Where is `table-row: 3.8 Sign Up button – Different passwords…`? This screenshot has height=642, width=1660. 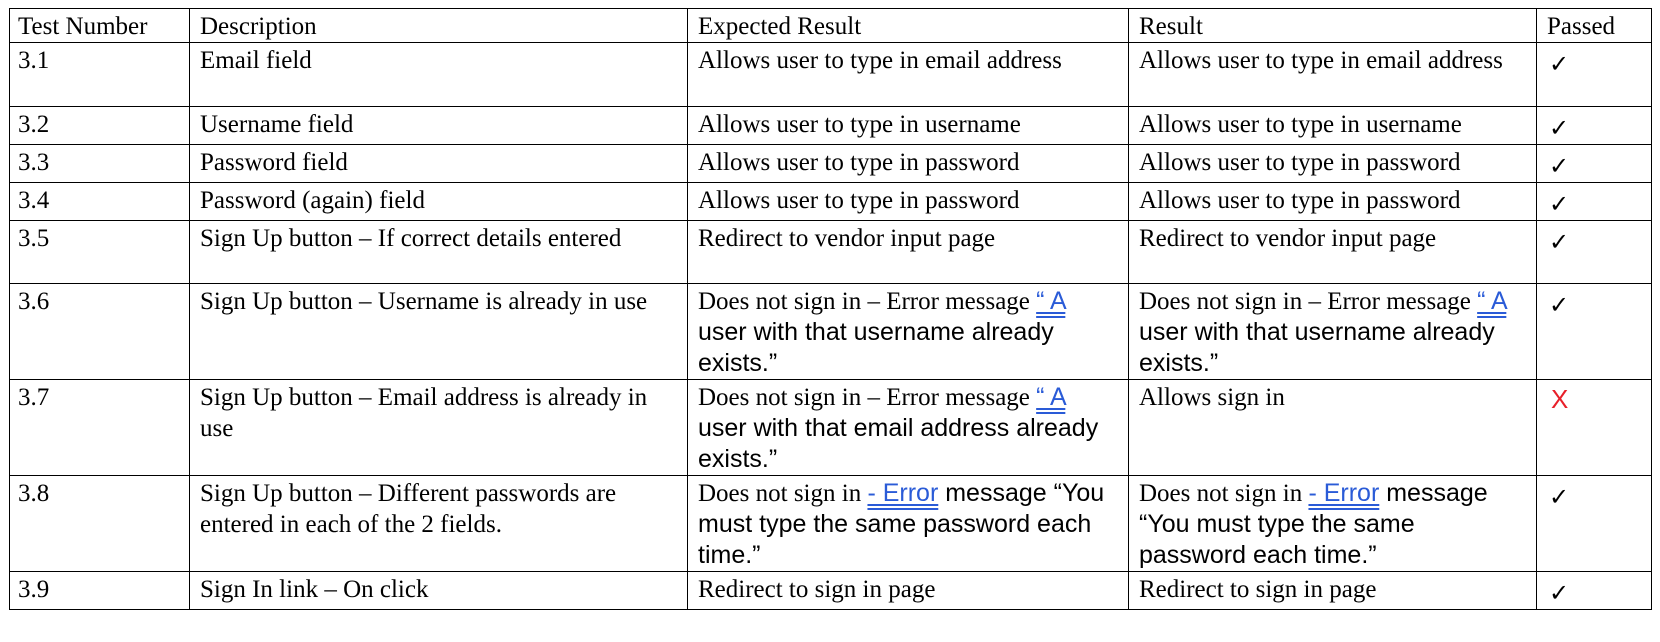 table-row: 3.8 Sign Up button – Different passwords… is located at coordinates (830, 523).